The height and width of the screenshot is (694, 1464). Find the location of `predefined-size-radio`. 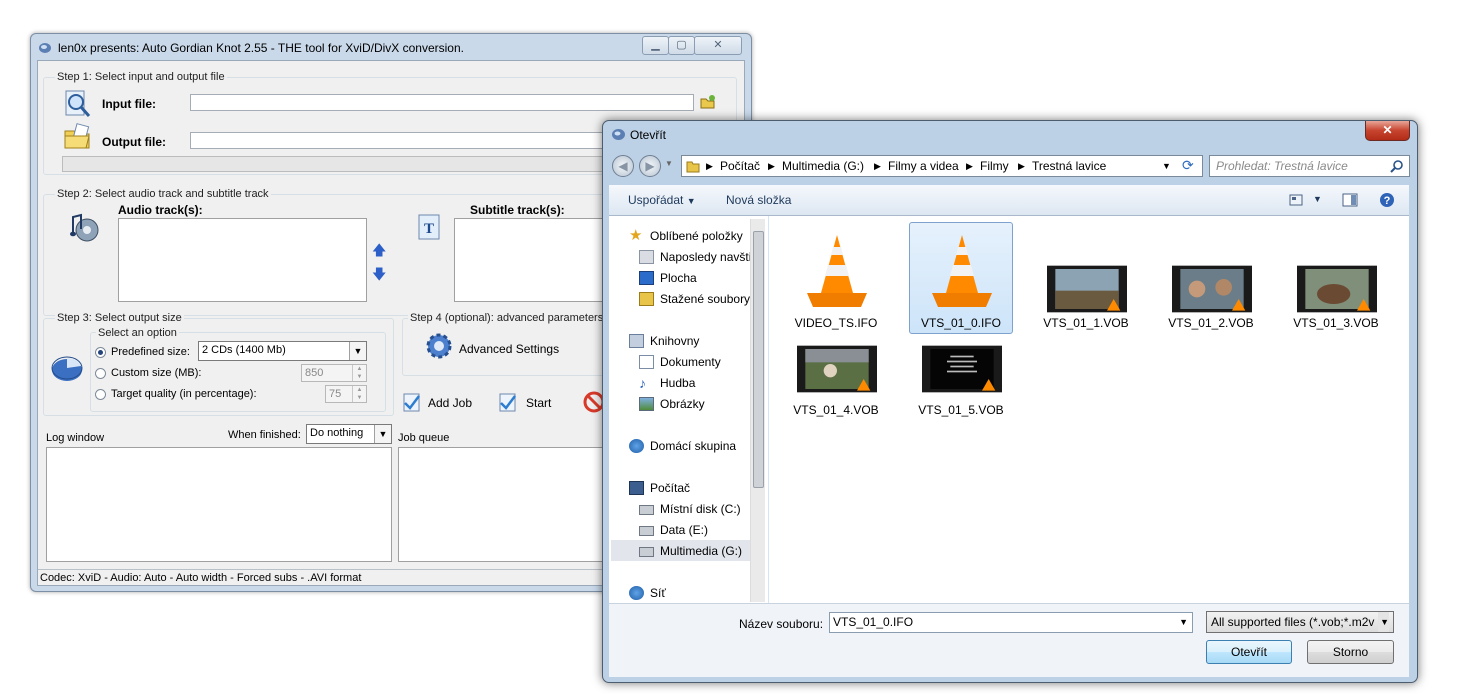

predefined-size-radio is located at coordinates (100, 352).